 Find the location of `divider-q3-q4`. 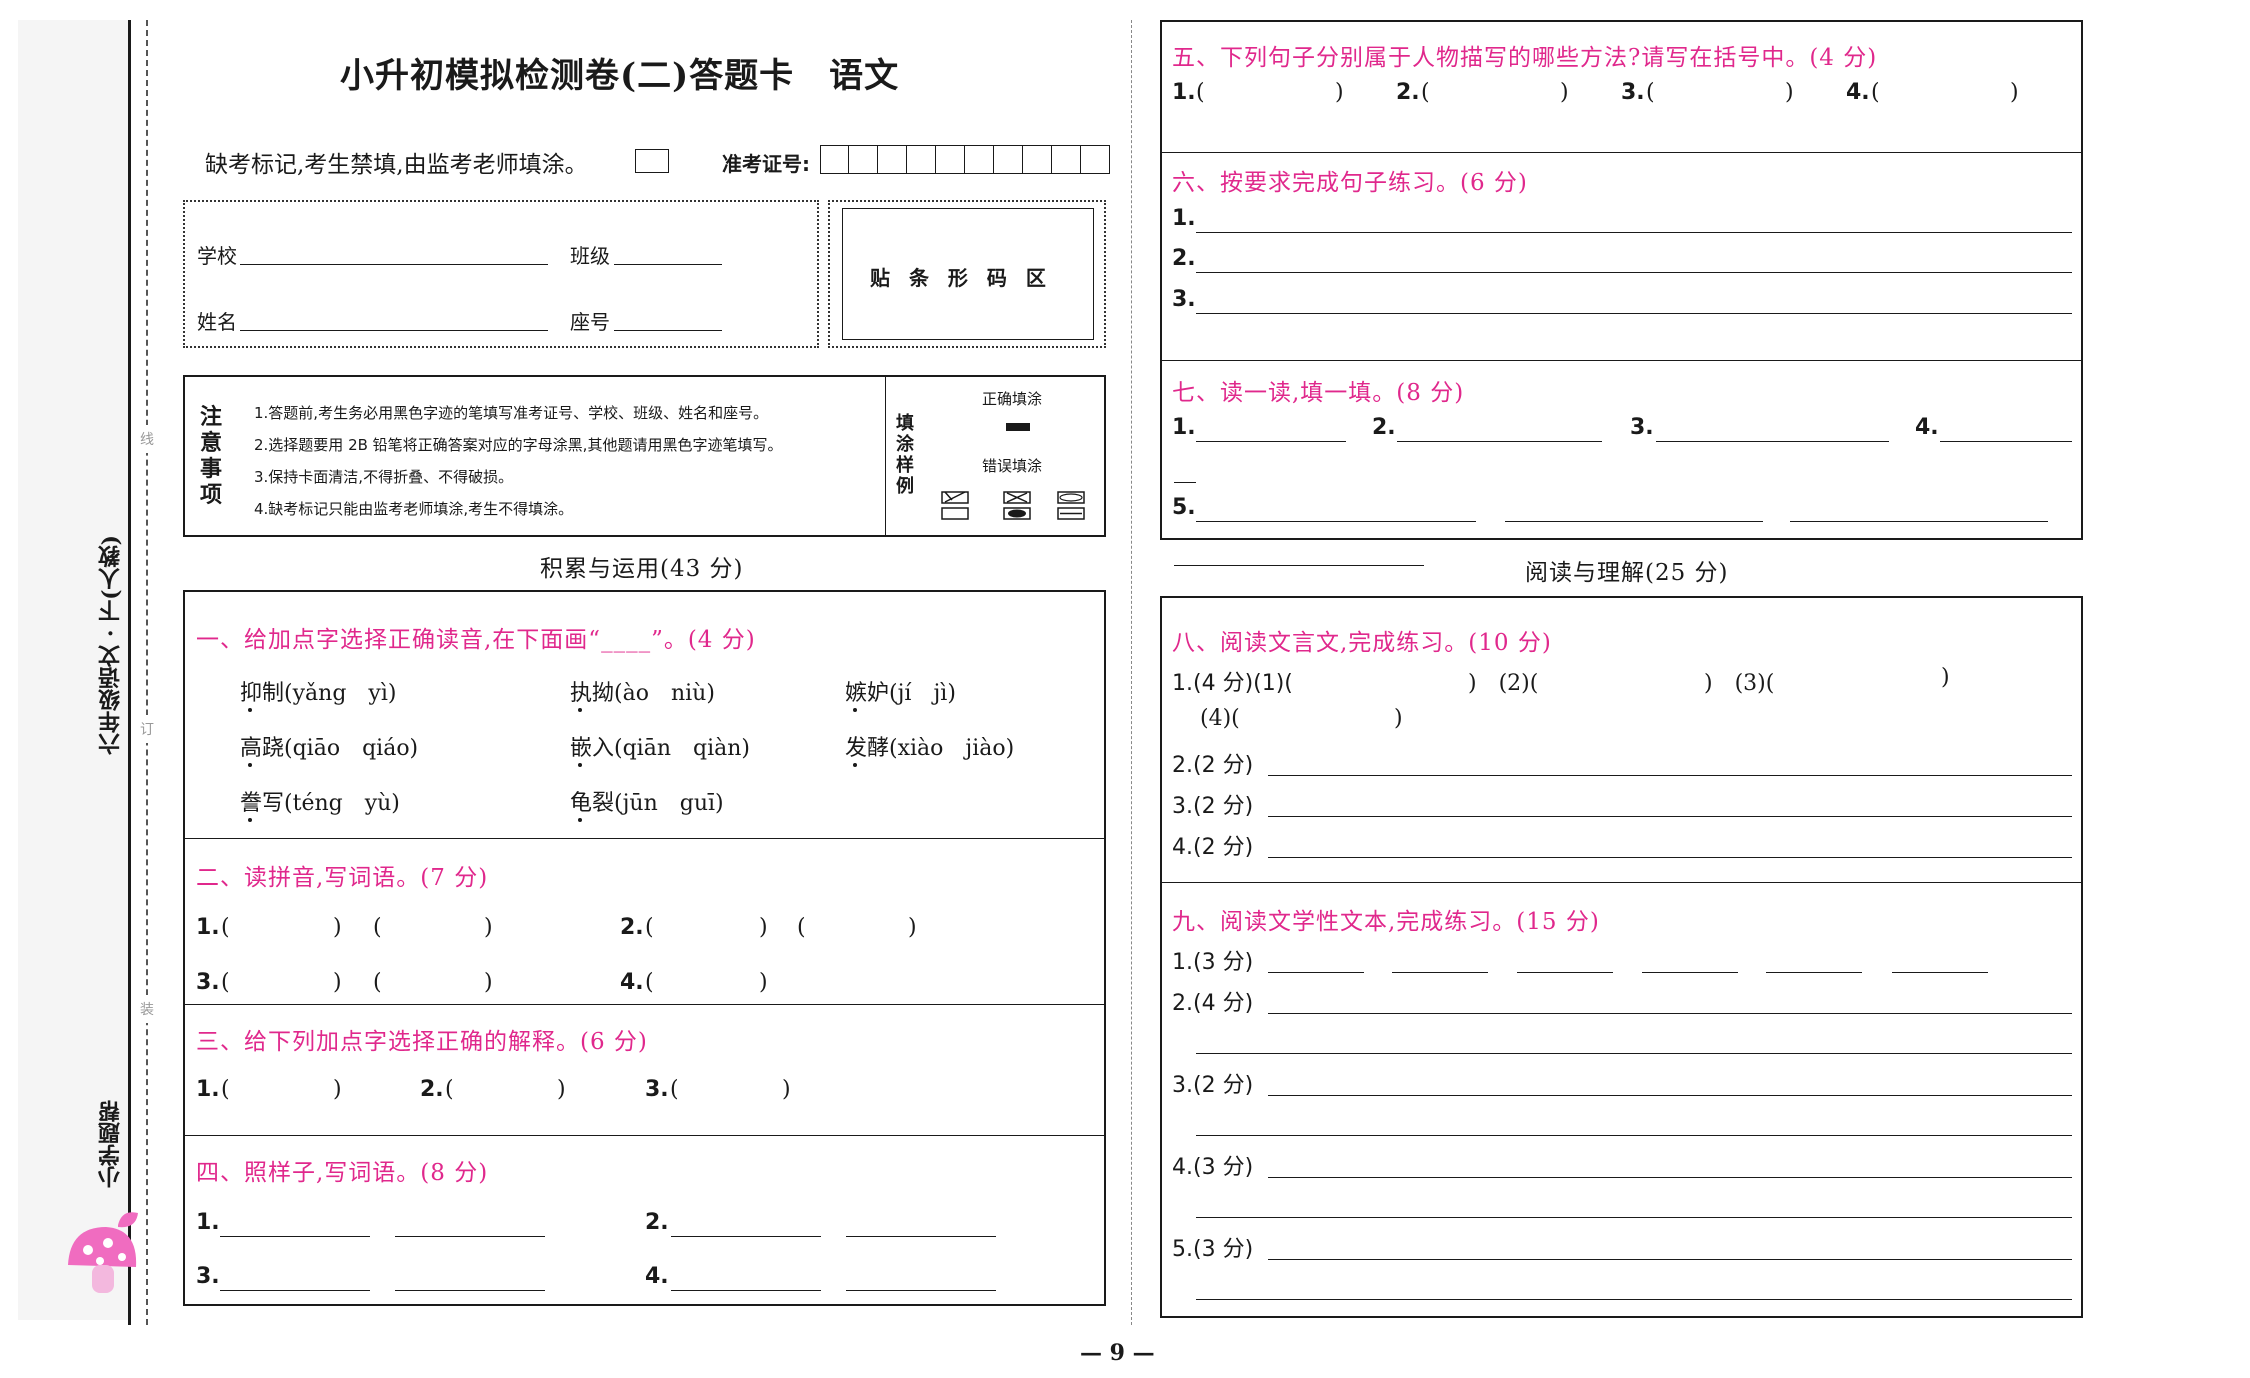

divider-q3-q4 is located at coordinates (644, 1135).